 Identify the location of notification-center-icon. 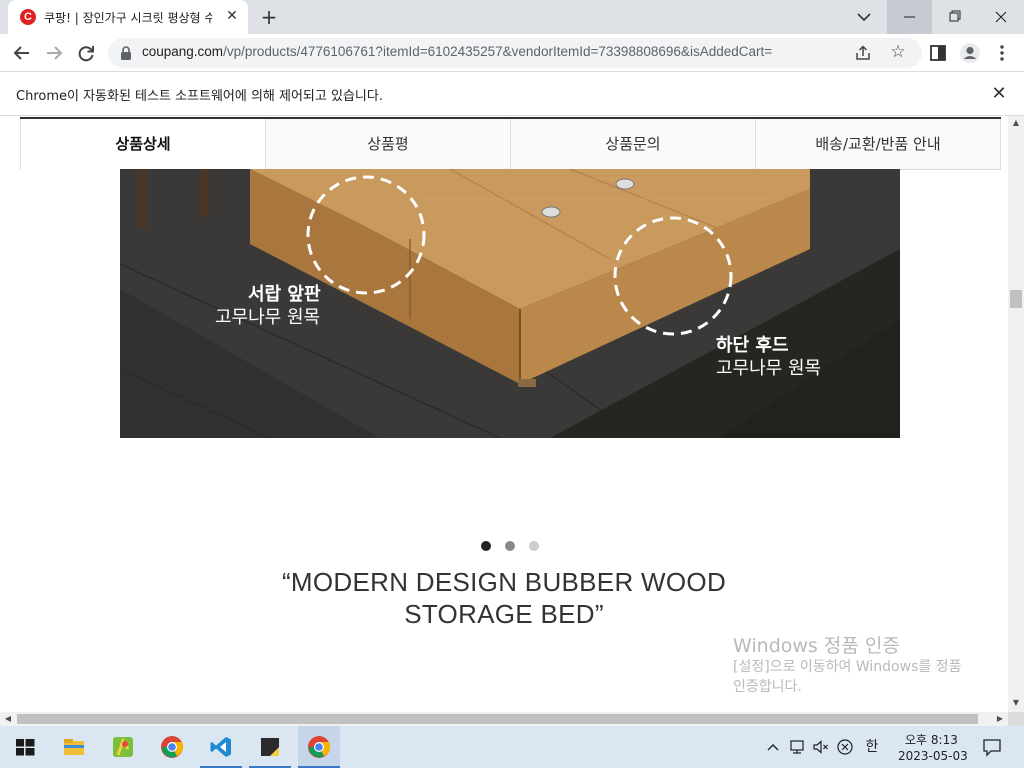
(992, 747).